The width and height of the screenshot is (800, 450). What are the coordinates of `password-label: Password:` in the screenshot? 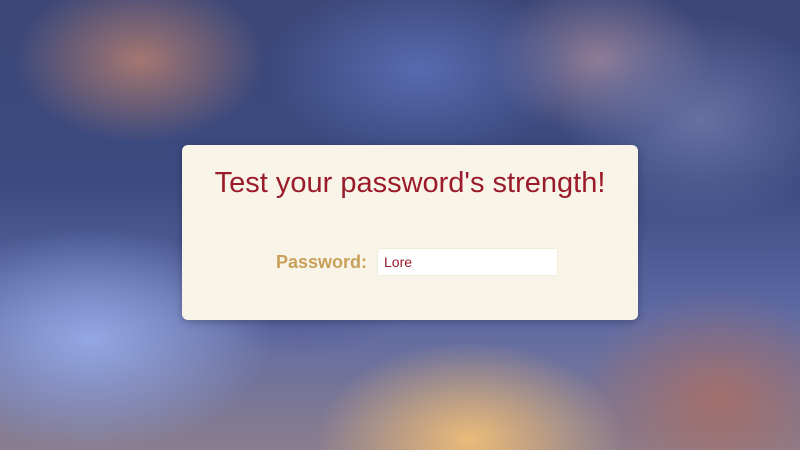 It's located at (322, 262).